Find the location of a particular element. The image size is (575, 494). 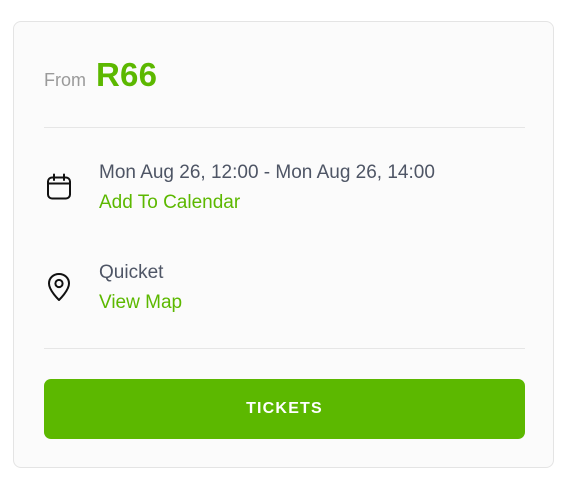

location-pin-icon is located at coordinates (59, 287).